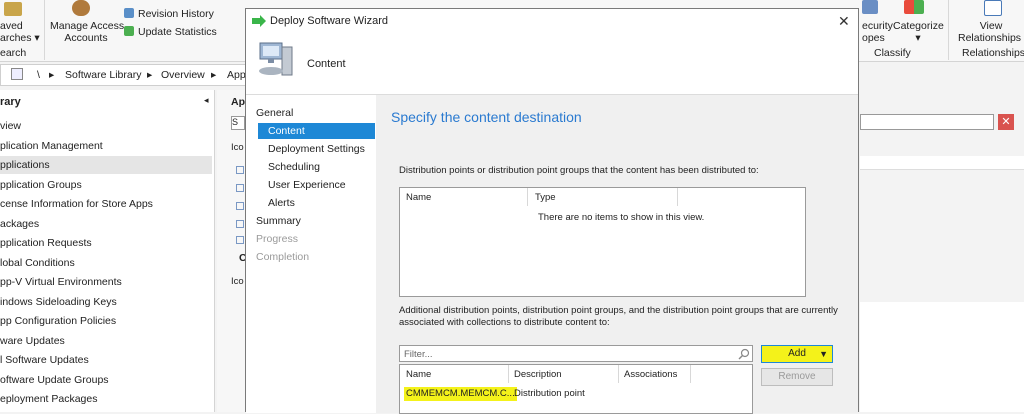 The image size is (1024, 414). Describe the element at coordinates (106, 126) in the screenshot. I see `nav-item: view` at that location.